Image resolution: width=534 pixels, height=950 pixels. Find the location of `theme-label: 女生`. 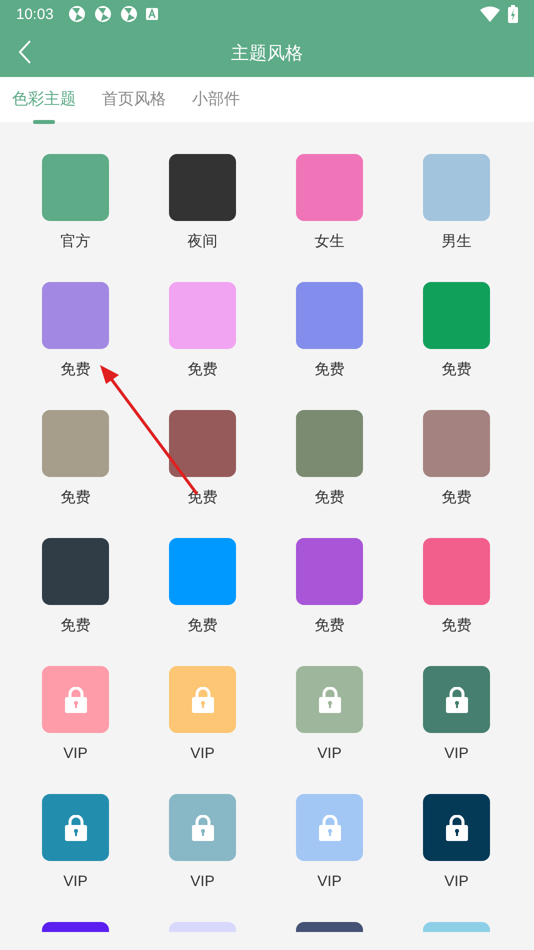

theme-label: 女生 is located at coordinates (329, 242).